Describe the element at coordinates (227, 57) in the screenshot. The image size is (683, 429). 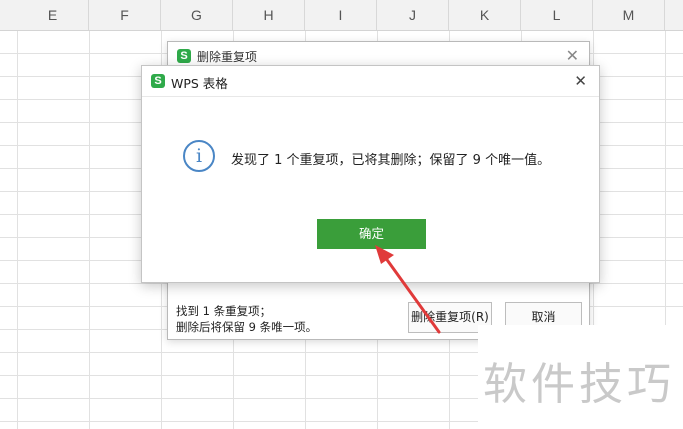
I see `remove-duplicates-title: 删除重复项` at that location.